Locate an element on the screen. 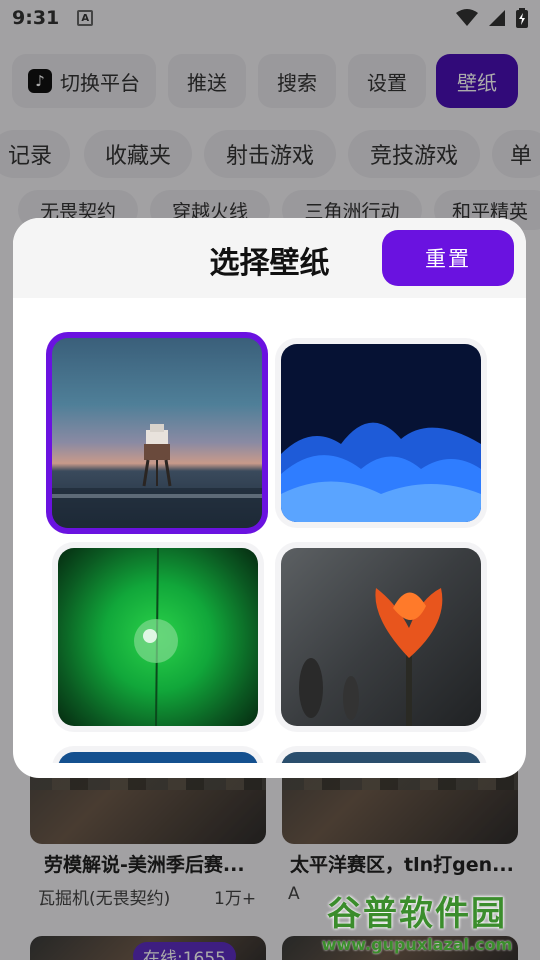  tulip-image is located at coordinates (381, 637).